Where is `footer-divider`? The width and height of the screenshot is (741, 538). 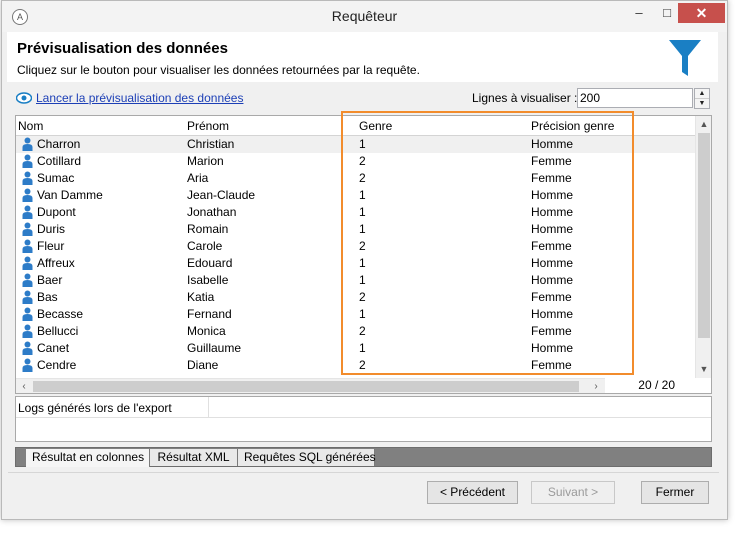
footer-divider is located at coordinates (363, 472).